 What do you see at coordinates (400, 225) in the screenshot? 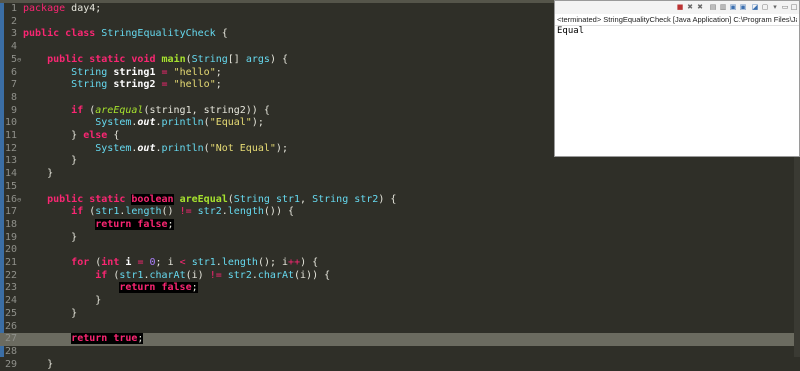
I see `code-line: 18 return false;` at bounding box center [400, 225].